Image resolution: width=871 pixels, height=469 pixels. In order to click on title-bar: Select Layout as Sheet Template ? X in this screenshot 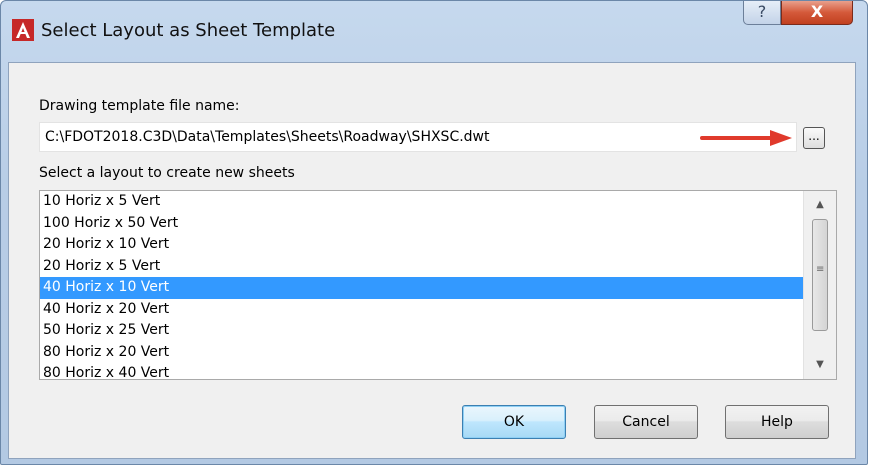, I will do `click(434, 31)`.